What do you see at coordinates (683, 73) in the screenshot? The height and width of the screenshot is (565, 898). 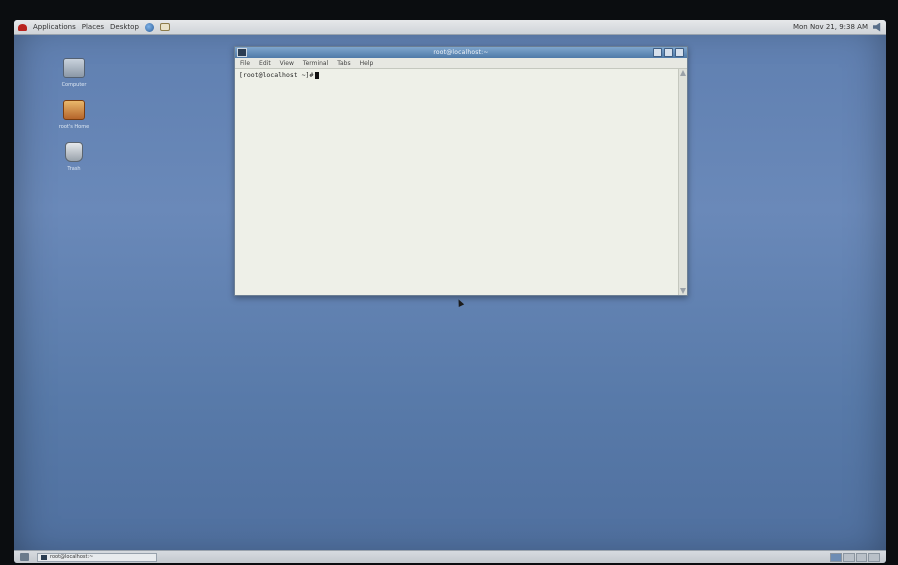 I see `scroll-up-arrow-icon` at bounding box center [683, 73].